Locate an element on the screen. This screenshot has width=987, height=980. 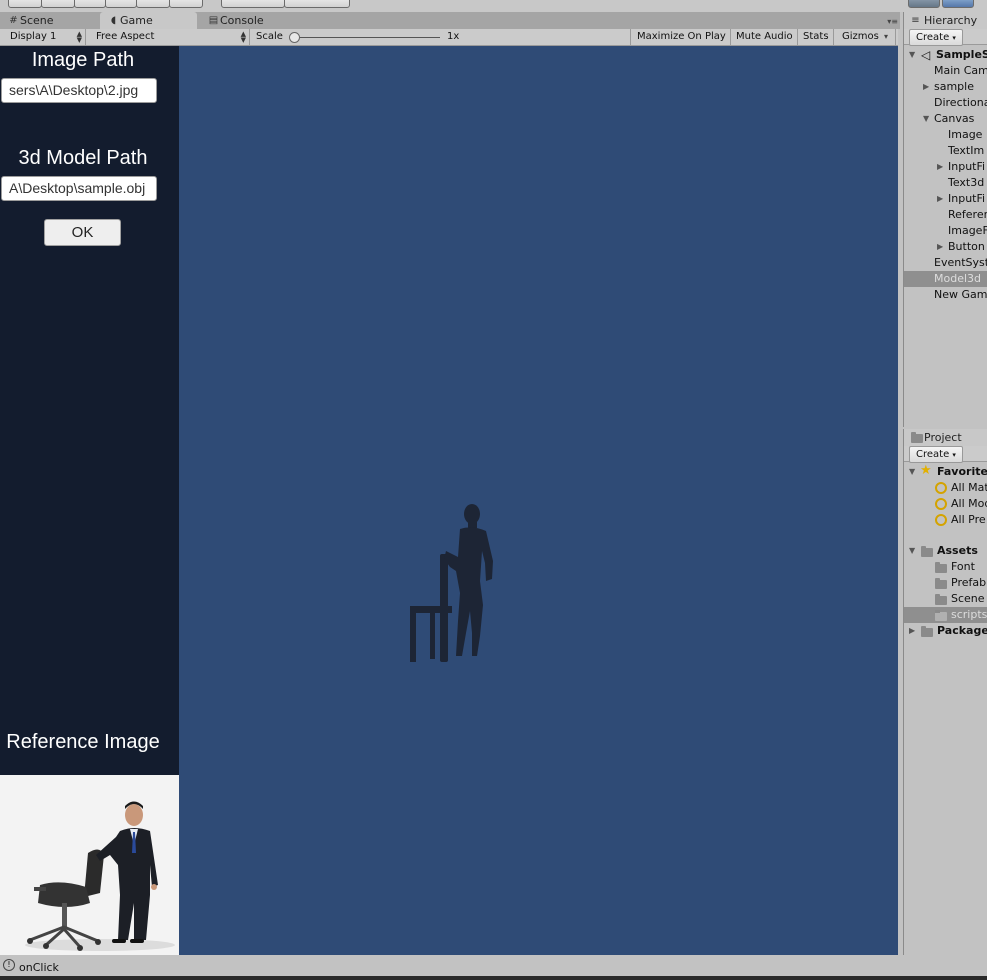
hierarchy-item-label: TextIm is located at coordinates (966, 150).